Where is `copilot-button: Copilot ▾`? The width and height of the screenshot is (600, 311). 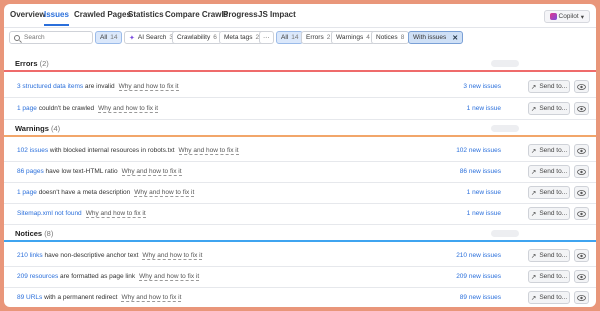
copilot-button: Copilot ▾ is located at coordinates (566, 16).